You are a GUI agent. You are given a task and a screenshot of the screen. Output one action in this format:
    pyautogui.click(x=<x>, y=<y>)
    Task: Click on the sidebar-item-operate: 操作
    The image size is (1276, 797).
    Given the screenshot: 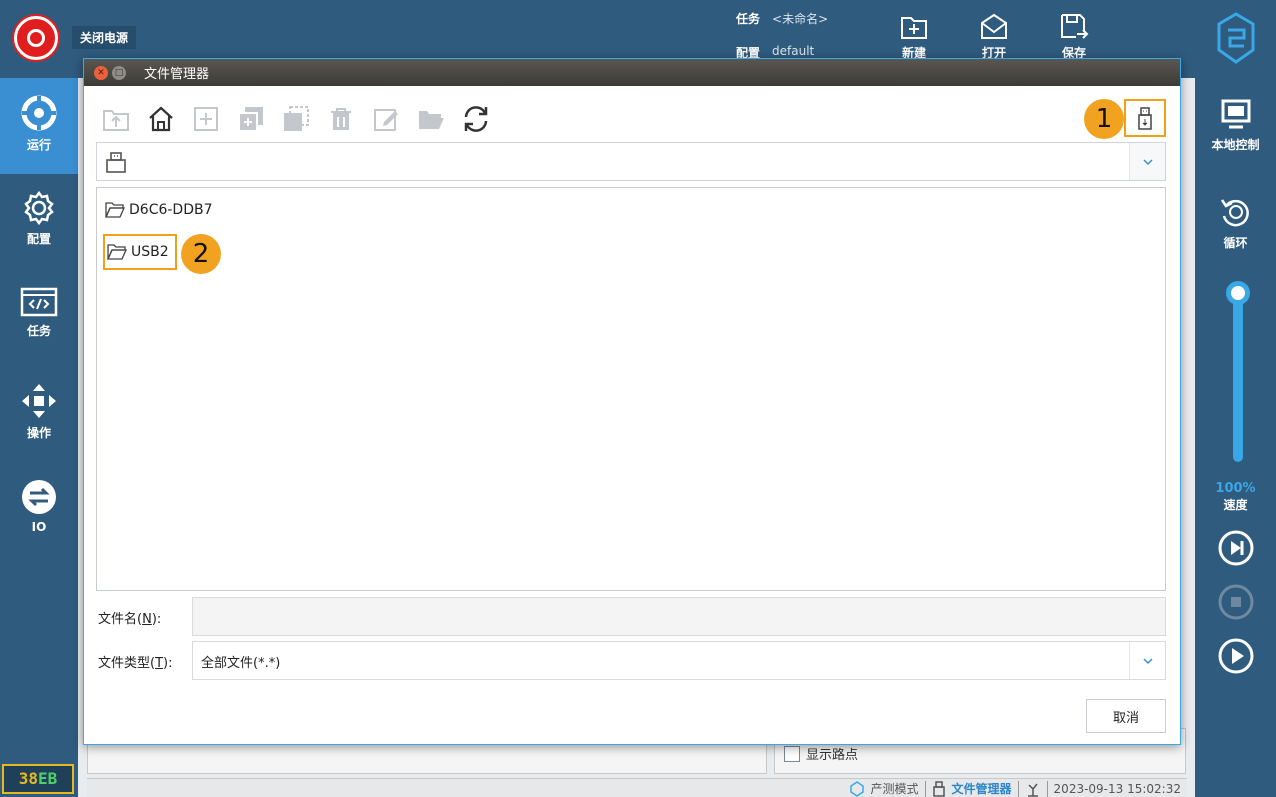 What is the action you would take?
    pyautogui.click(x=39, y=414)
    